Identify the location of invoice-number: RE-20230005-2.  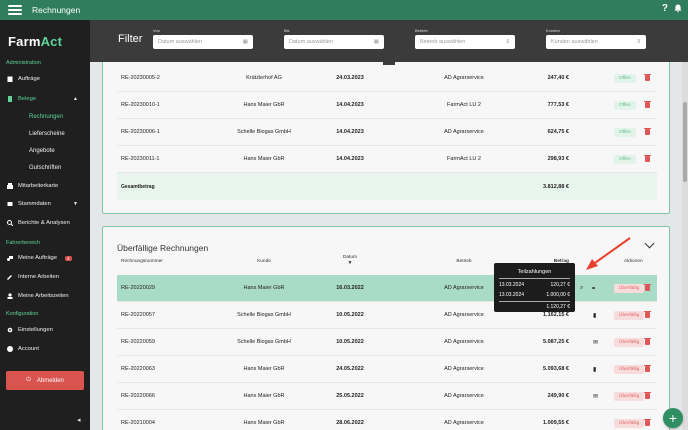
(140, 78).